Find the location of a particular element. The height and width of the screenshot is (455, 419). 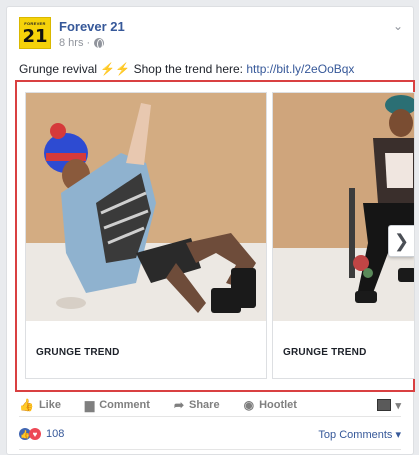

page-name-link: Forever 21 is located at coordinates (92, 26).